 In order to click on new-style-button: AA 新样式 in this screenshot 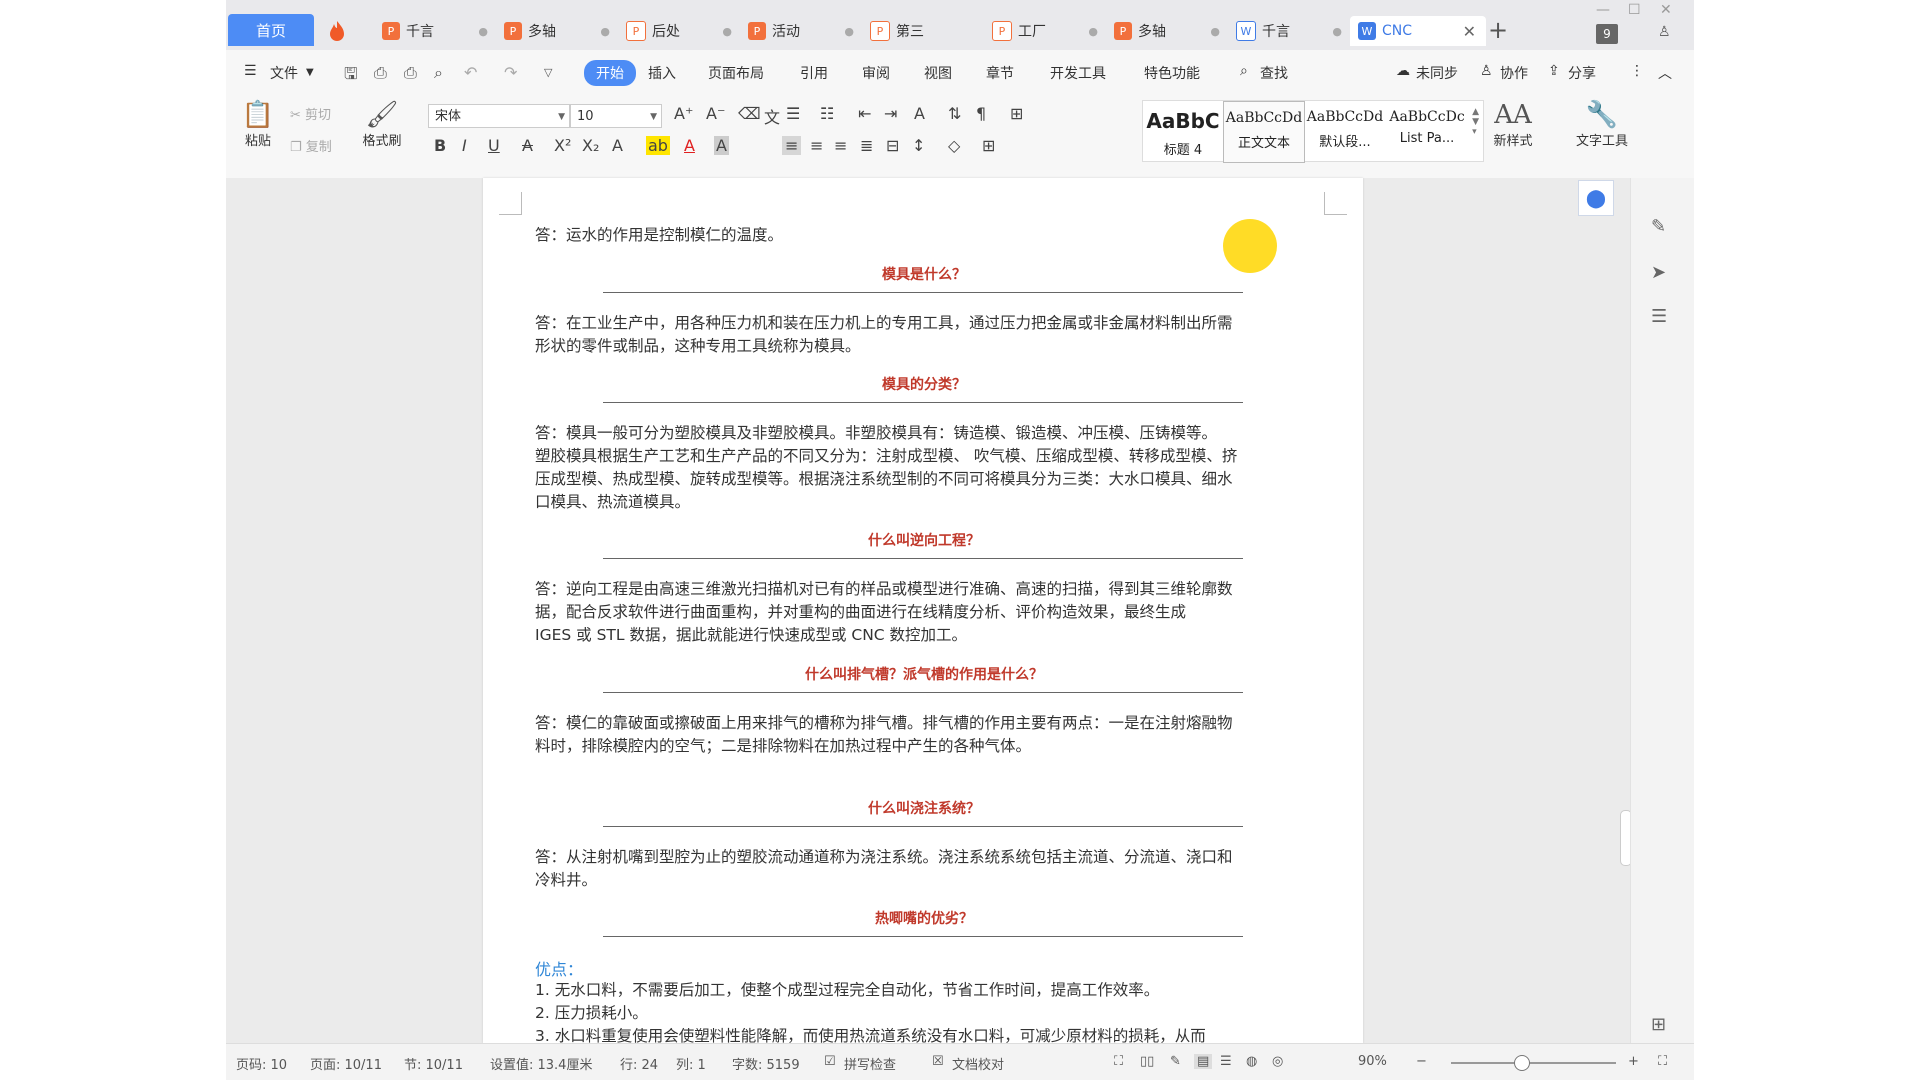, I will do `click(1513, 124)`.